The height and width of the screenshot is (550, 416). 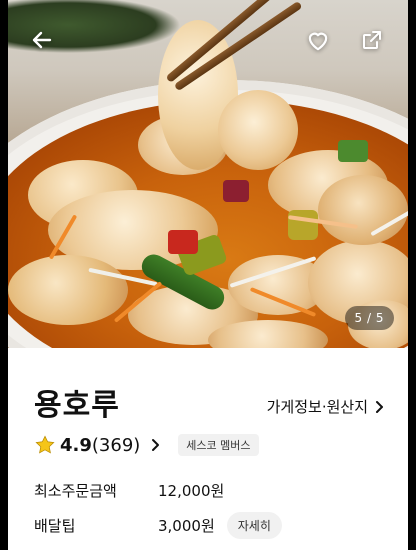 I want to click on share-icon, so click(x=372, y=40).